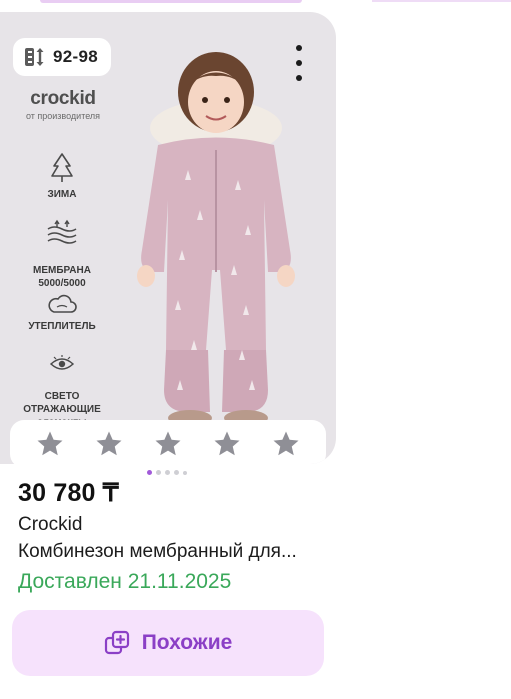 This screenshot has width=511, height=699. What do you see at coordinates (441, 1) in the screenshot?
I see `adjacent-card-edge` at bounding box center [441, 1].